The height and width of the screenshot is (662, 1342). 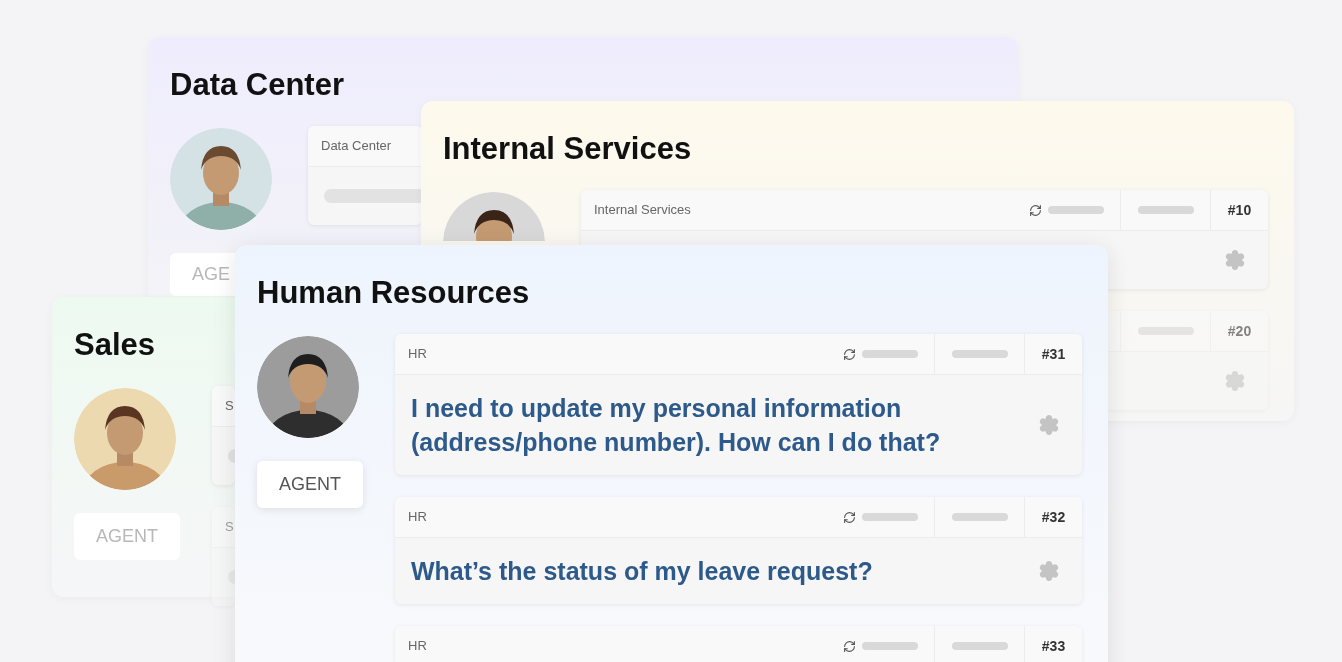 What do you see at coordinates (1053, 646) in the screenshot?
I see `ticket-number: #33` at bounding box center [1053, 646].